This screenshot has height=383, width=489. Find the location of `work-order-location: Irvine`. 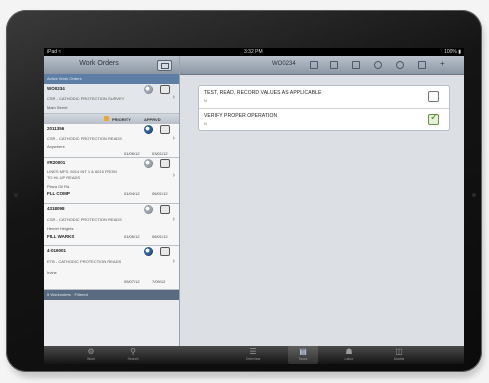

work-order-location: Irvine is located at coordinates (52, 272).